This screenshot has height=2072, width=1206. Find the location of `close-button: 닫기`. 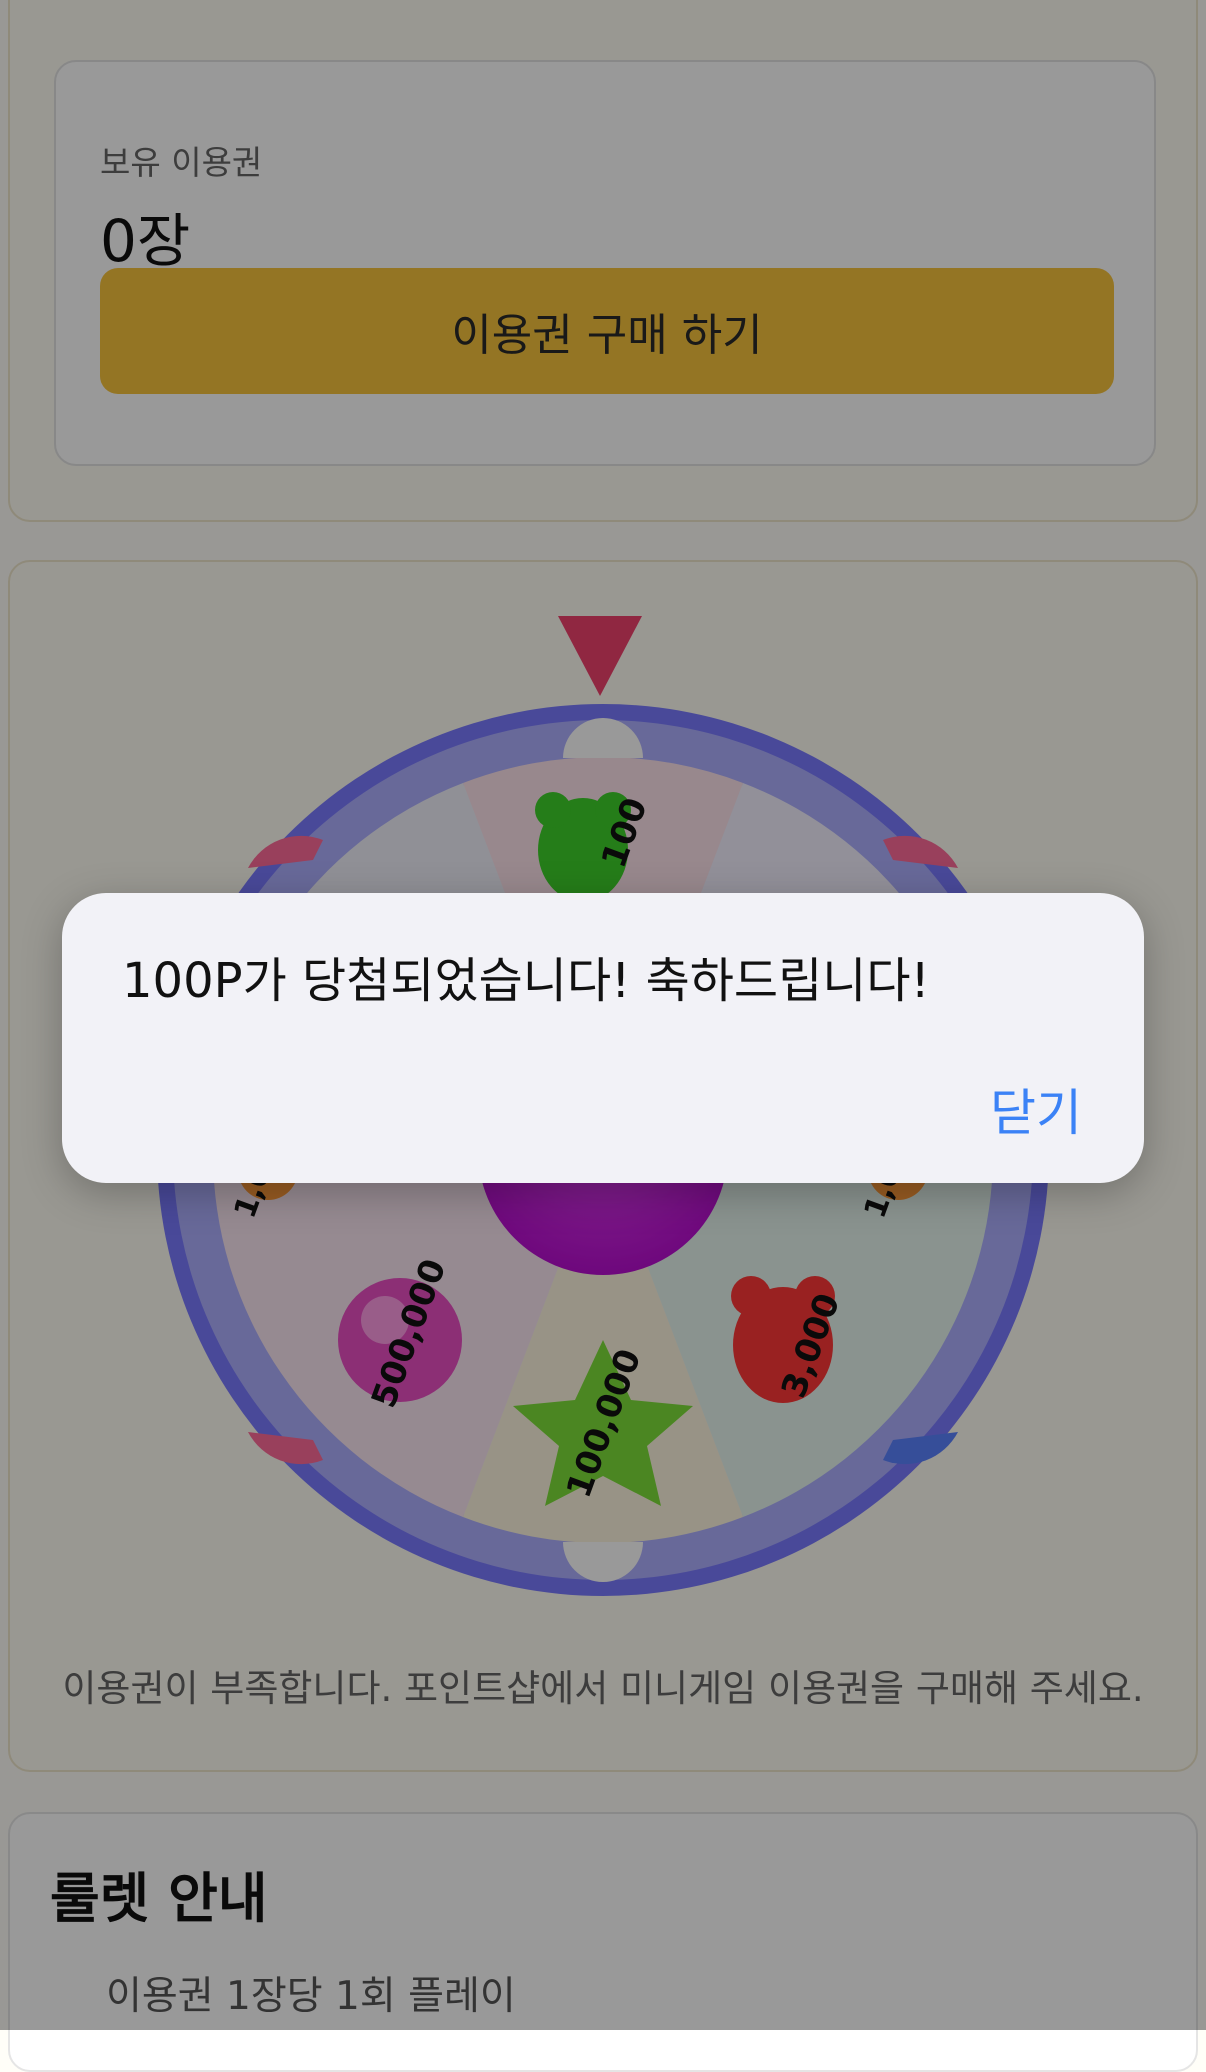

close-button: 닫기 is located at coordinates (1036, 1109).